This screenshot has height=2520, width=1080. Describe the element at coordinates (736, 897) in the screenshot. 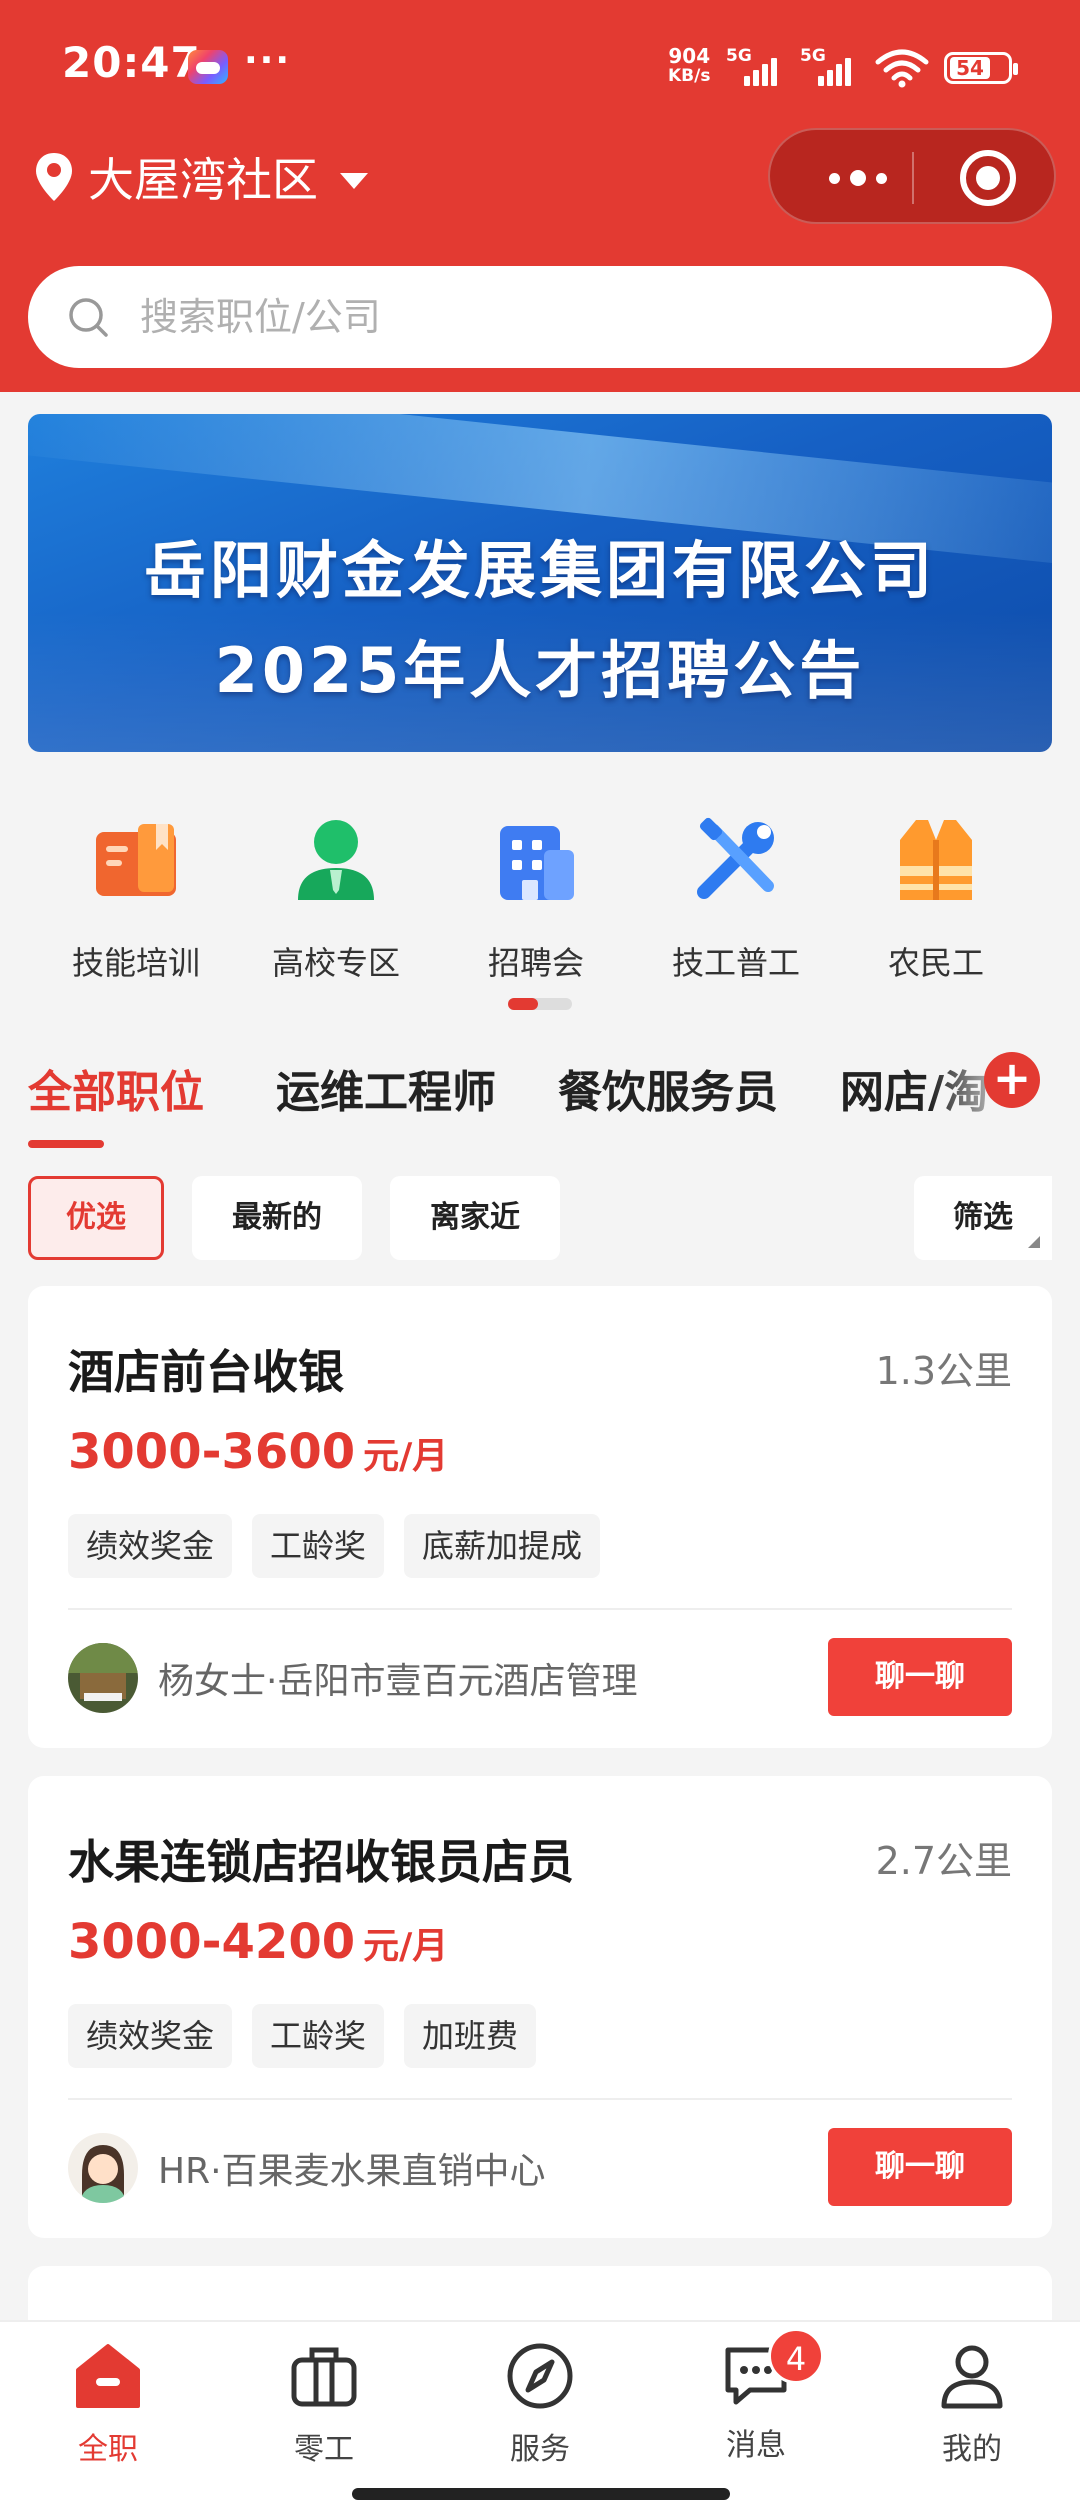

I see `quick-link-skilled-workers: 技工普工` at that location.